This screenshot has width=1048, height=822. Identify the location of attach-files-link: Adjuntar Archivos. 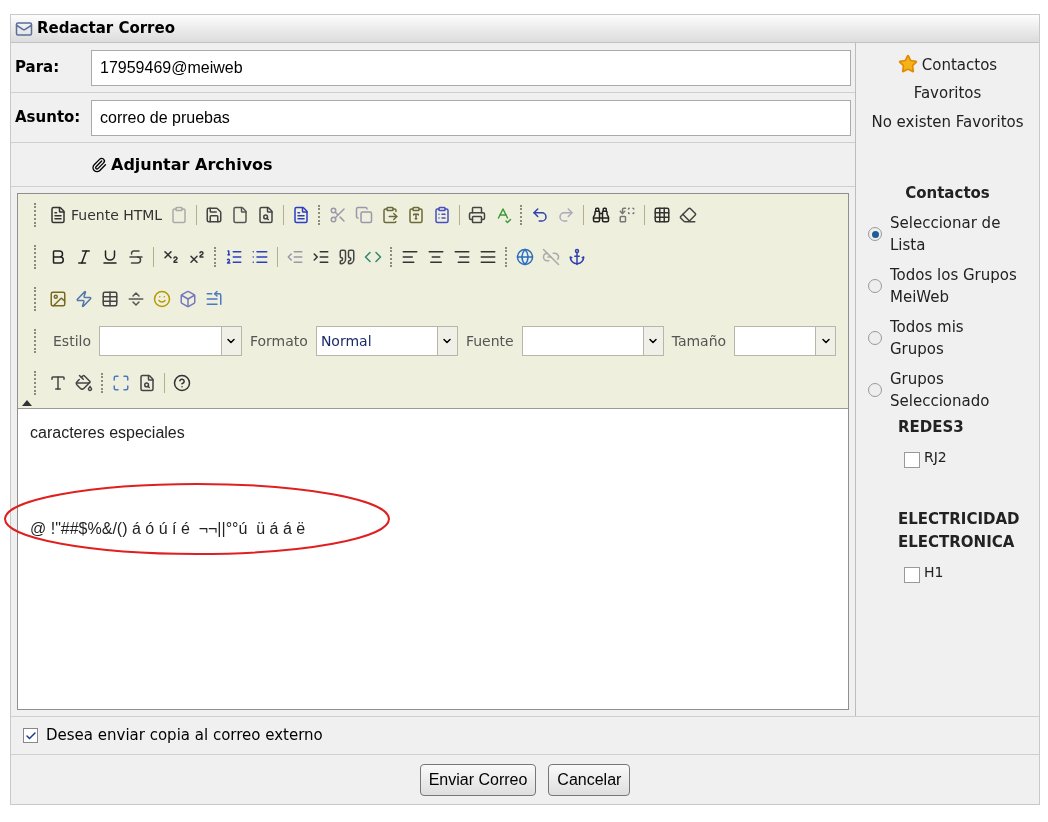
(182, 164).